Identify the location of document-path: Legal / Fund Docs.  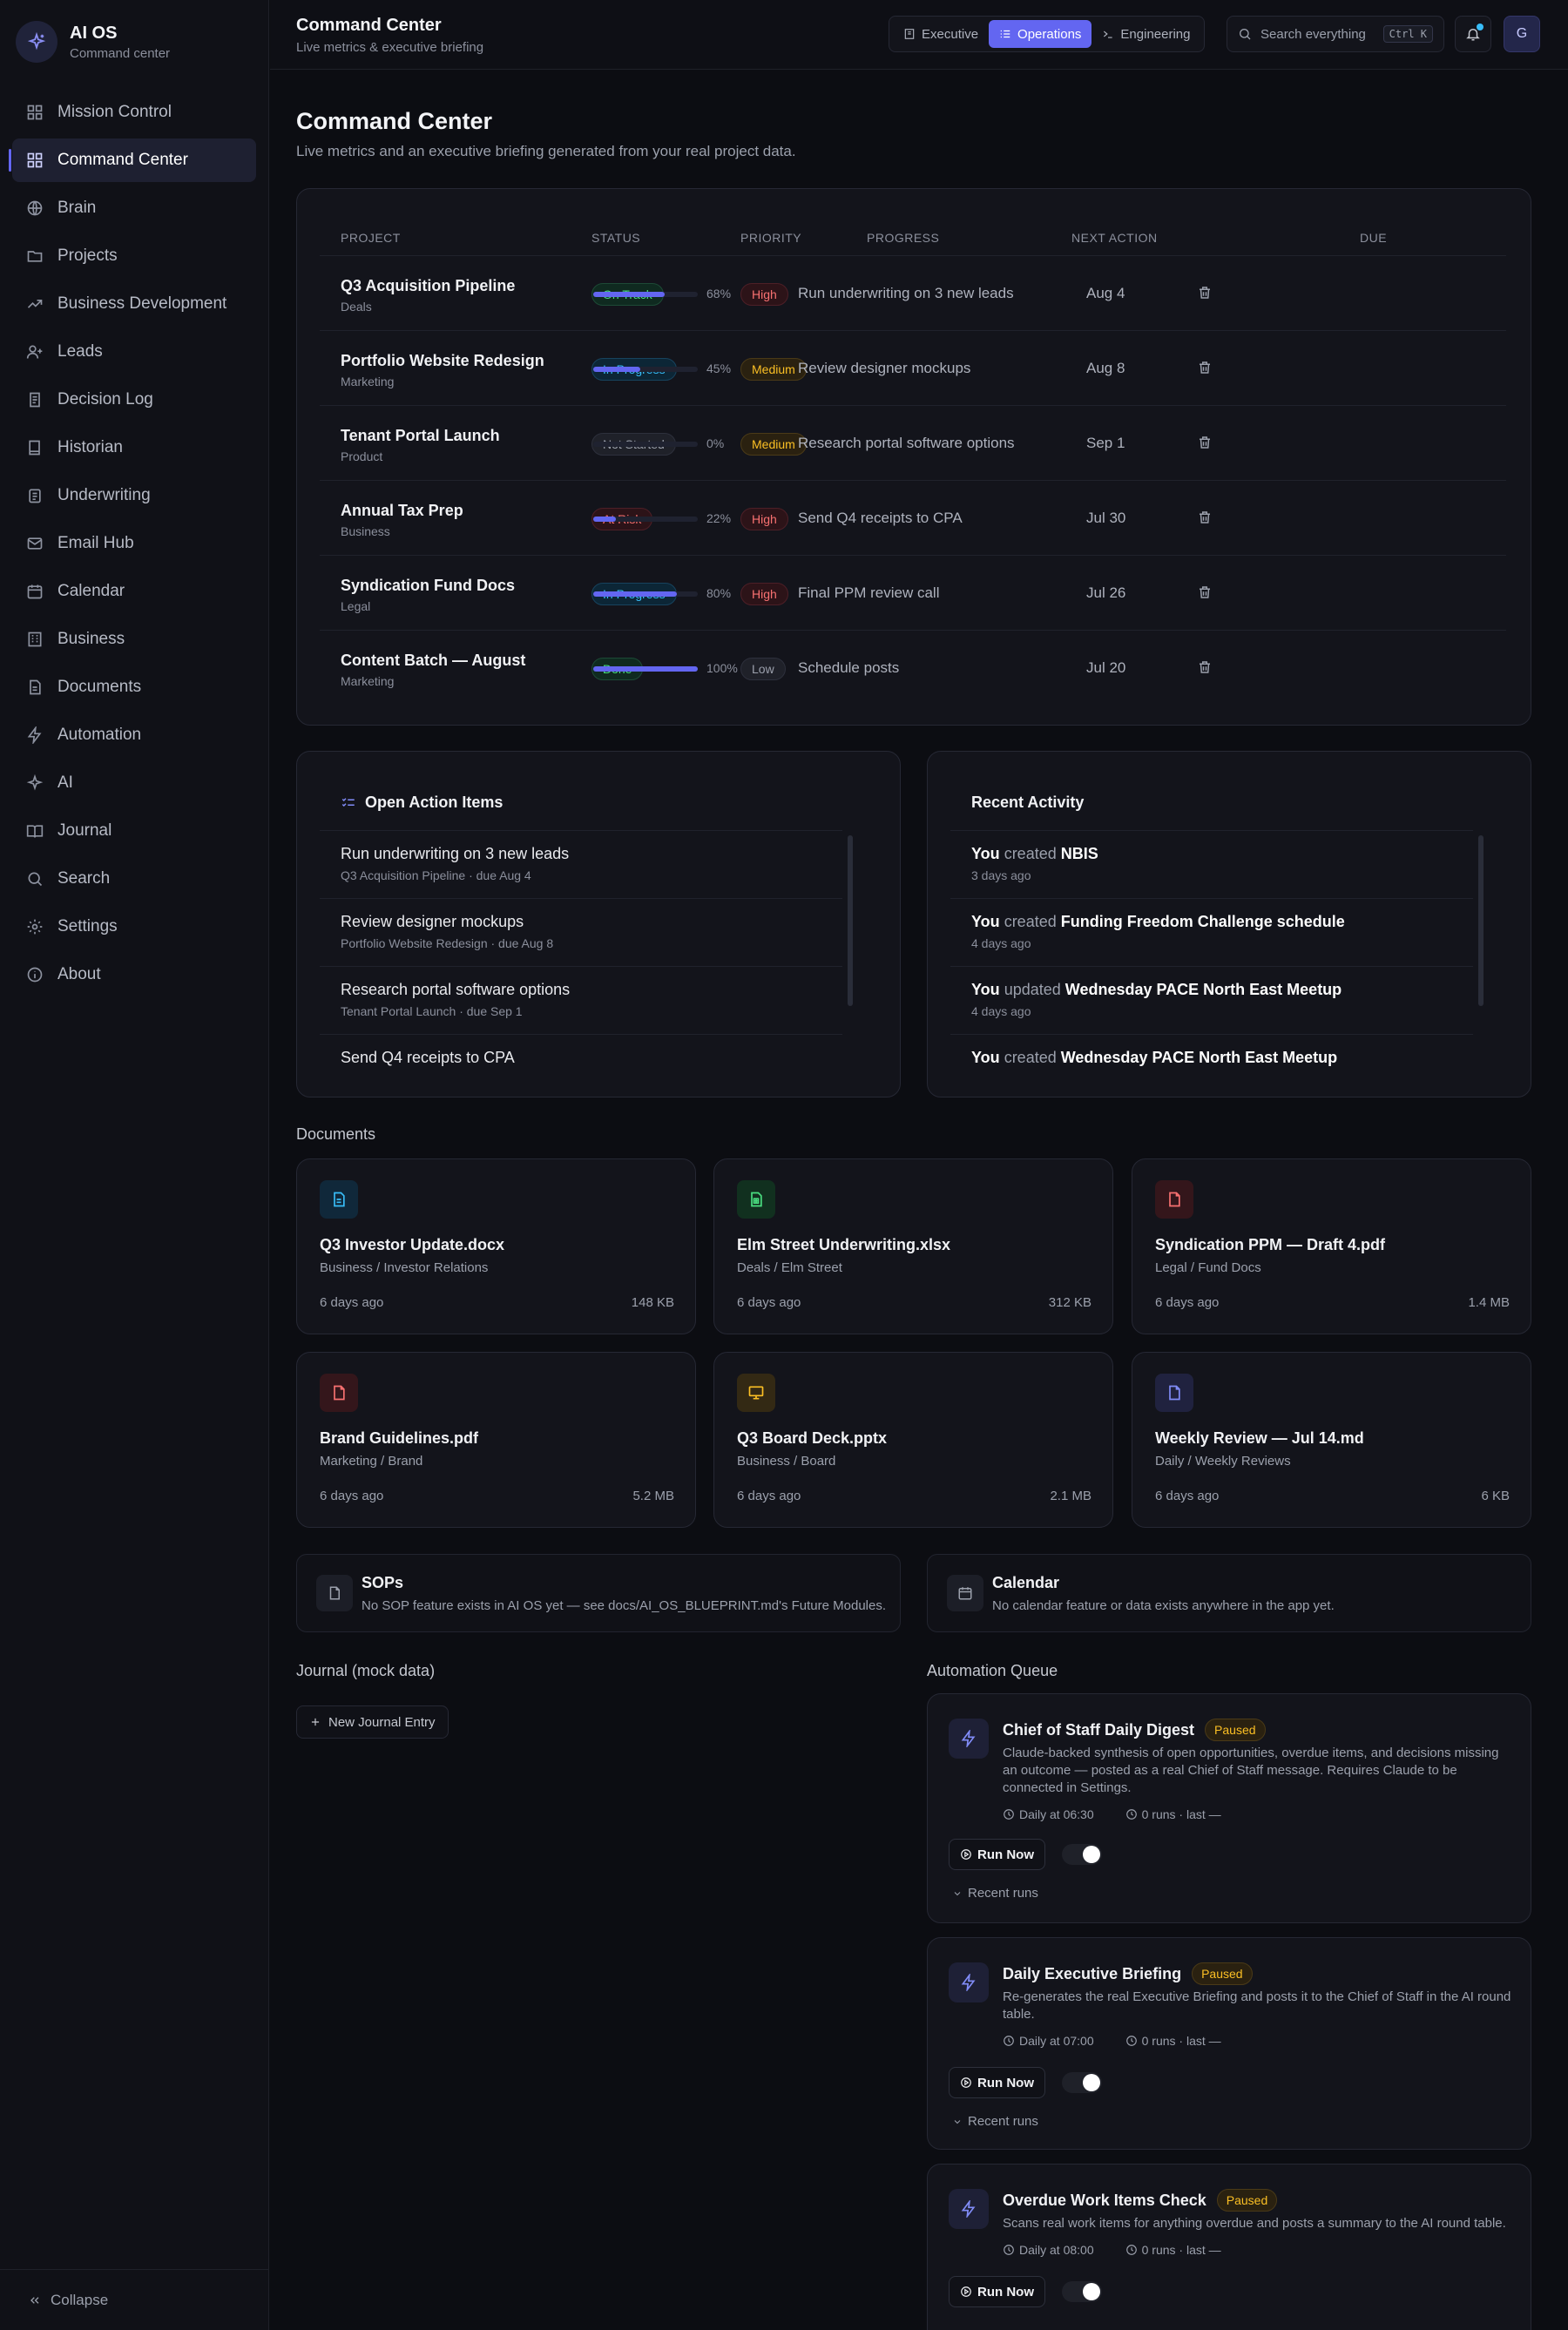
(1208, 1267).